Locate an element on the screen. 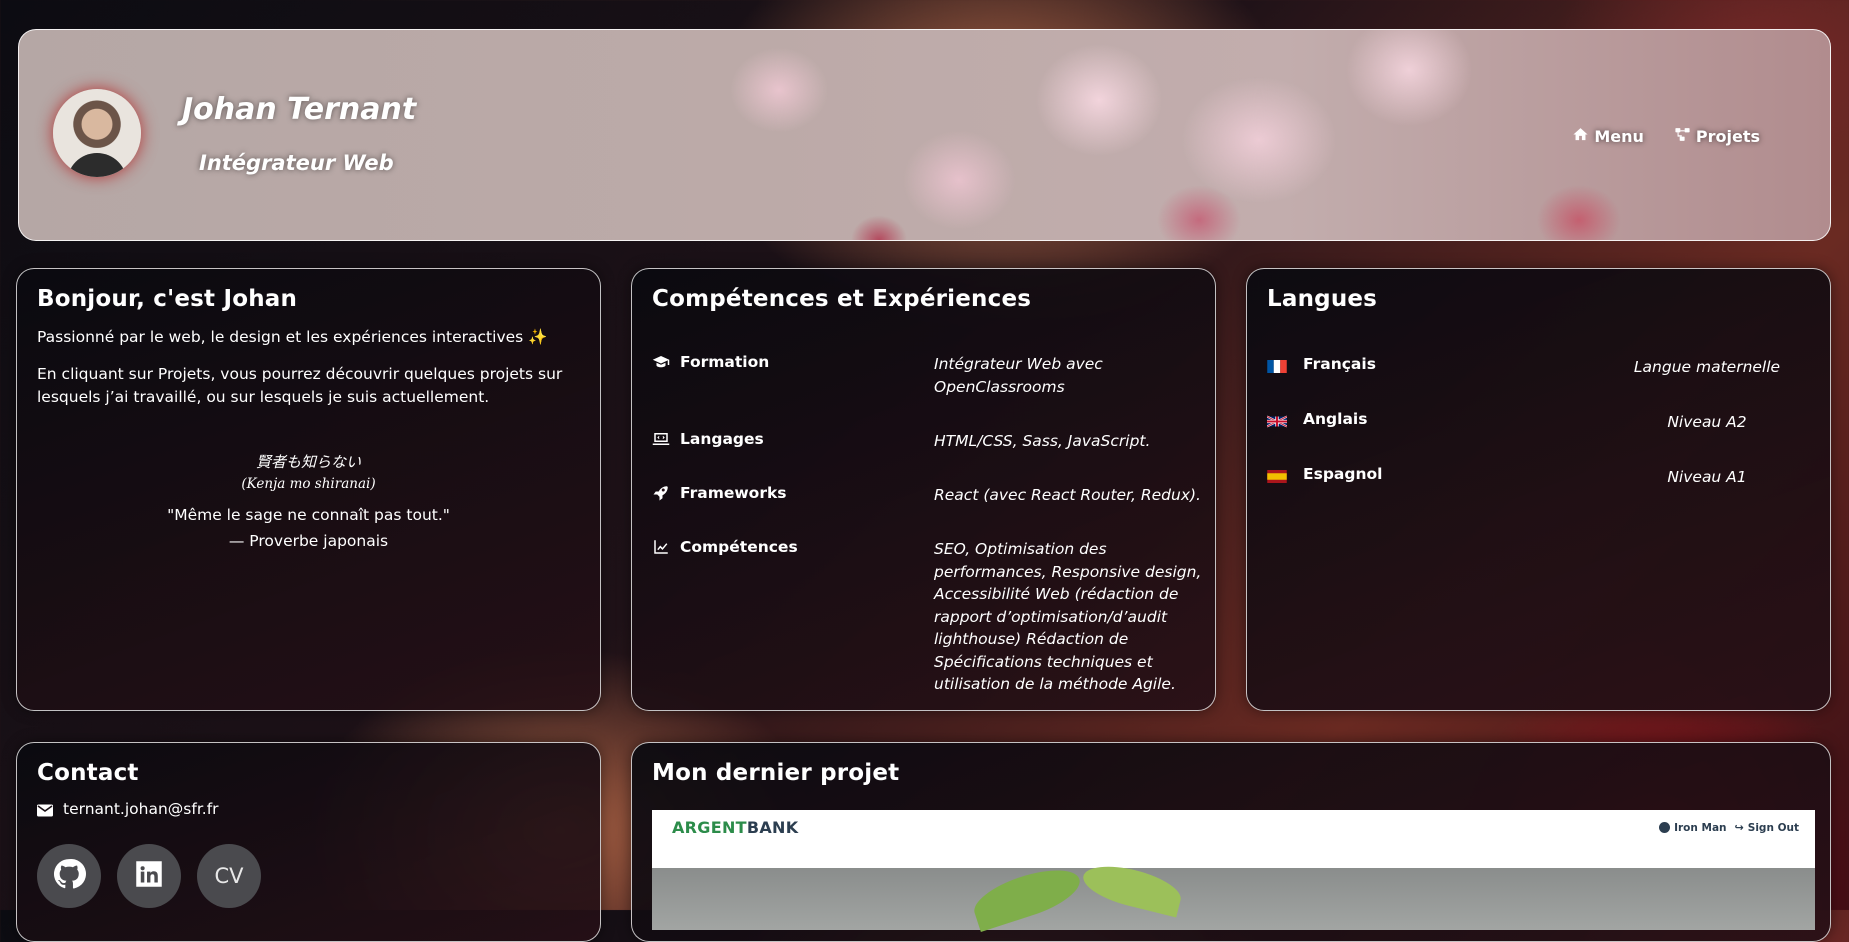 The width and height of the screenshot is (1849, 942). language-level: Langue maternelle is located at coordinates (1707, 367).